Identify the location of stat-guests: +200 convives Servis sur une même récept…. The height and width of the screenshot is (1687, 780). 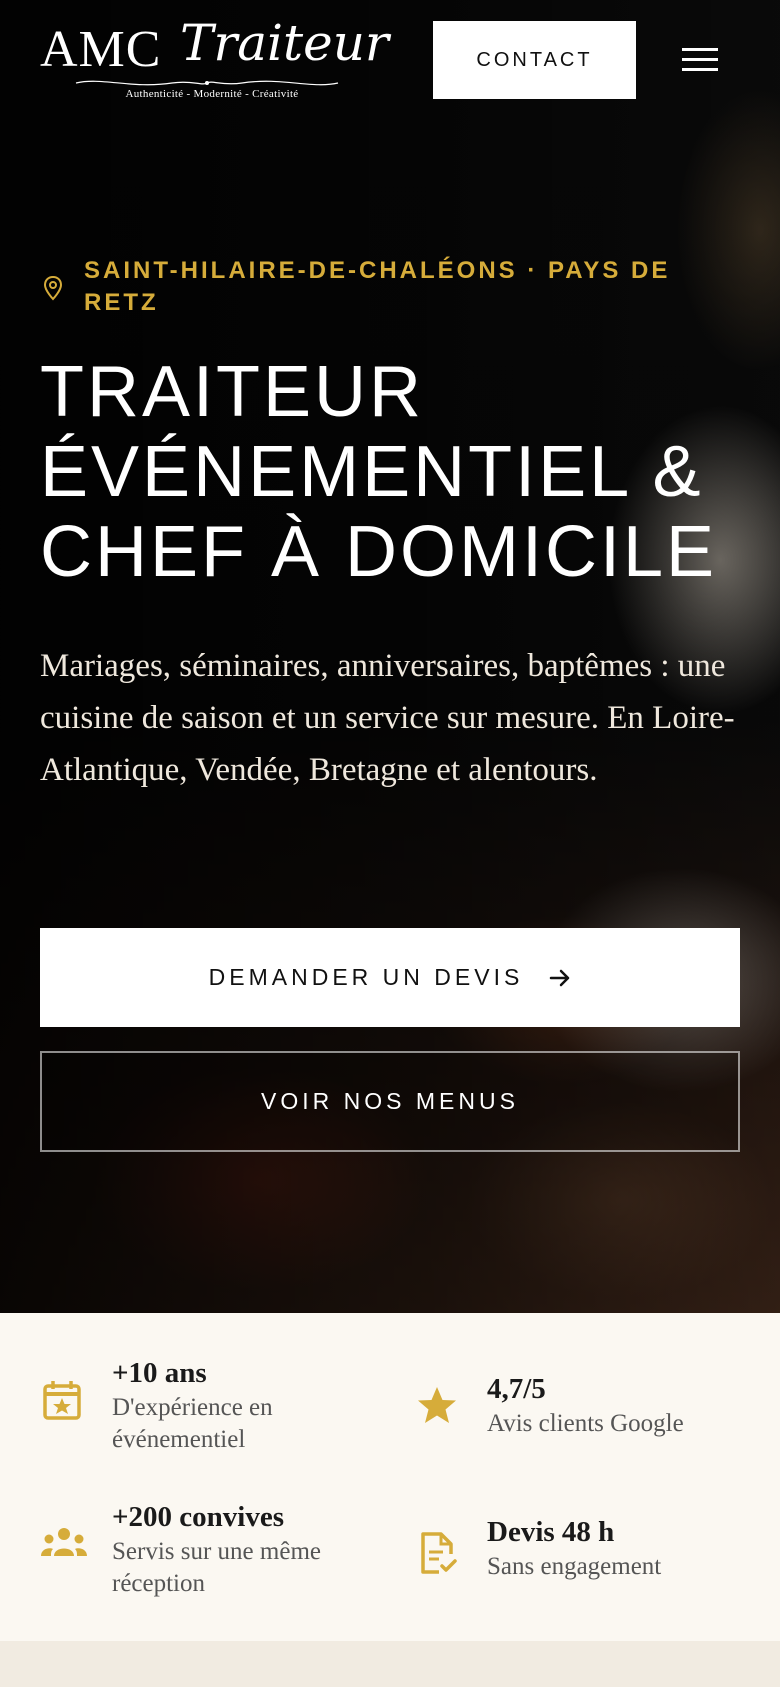
(210, 1550).